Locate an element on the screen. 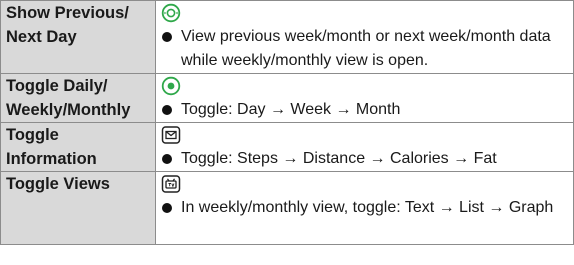  row-label-line: Toggle Daily/ is located at coordinates (57, 86).